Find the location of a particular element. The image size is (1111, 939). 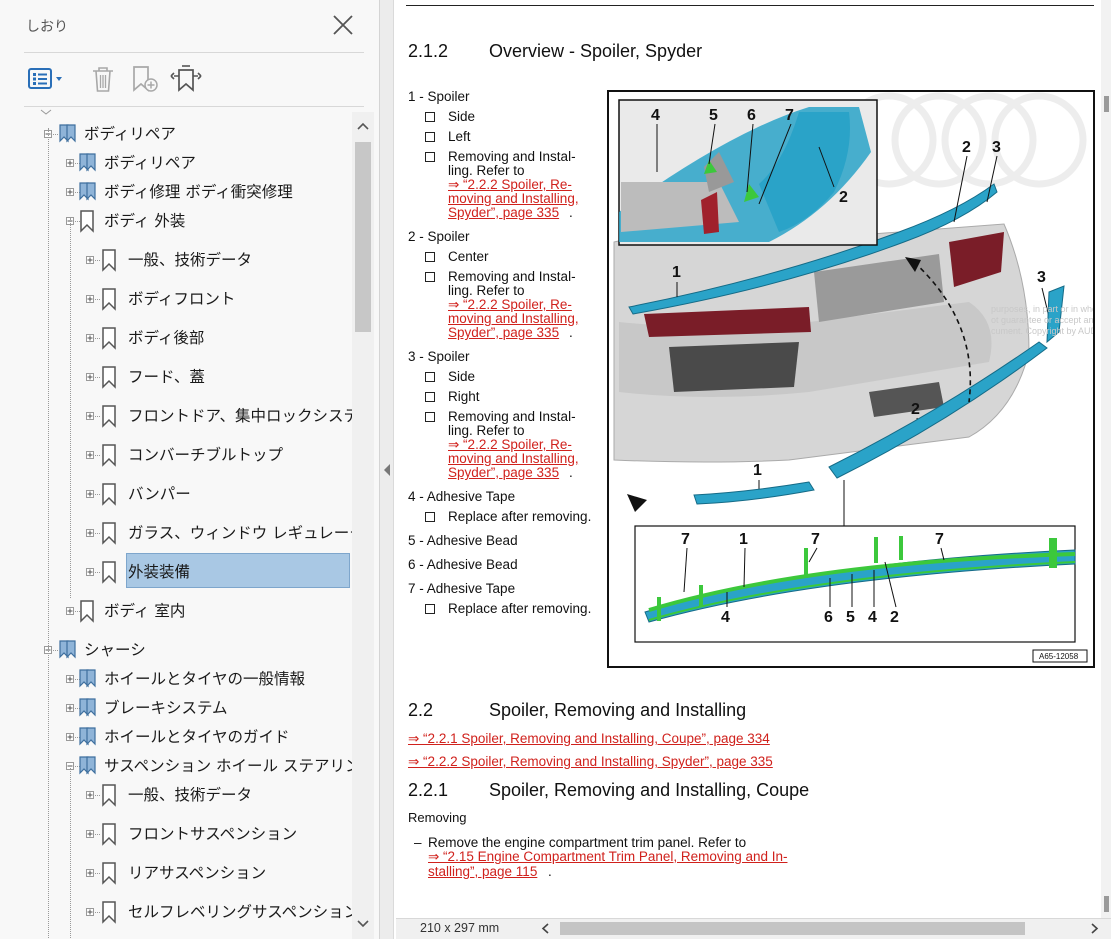

legend-title: 4 - Adhesive Tape is located at coordinates (462, 496).